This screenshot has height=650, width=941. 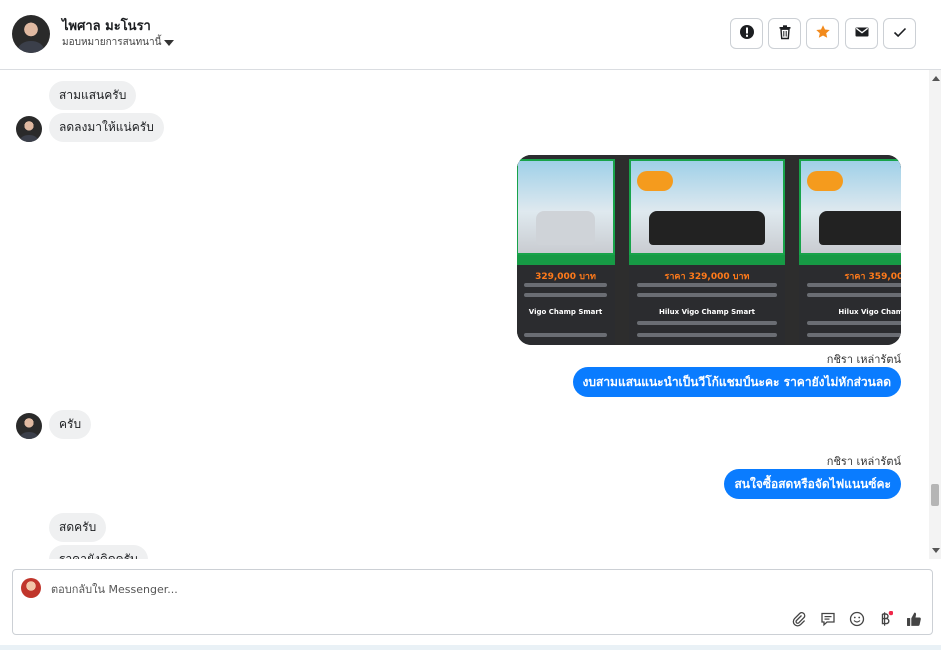 I want to click on reply-input, so click(x=351, y=589).